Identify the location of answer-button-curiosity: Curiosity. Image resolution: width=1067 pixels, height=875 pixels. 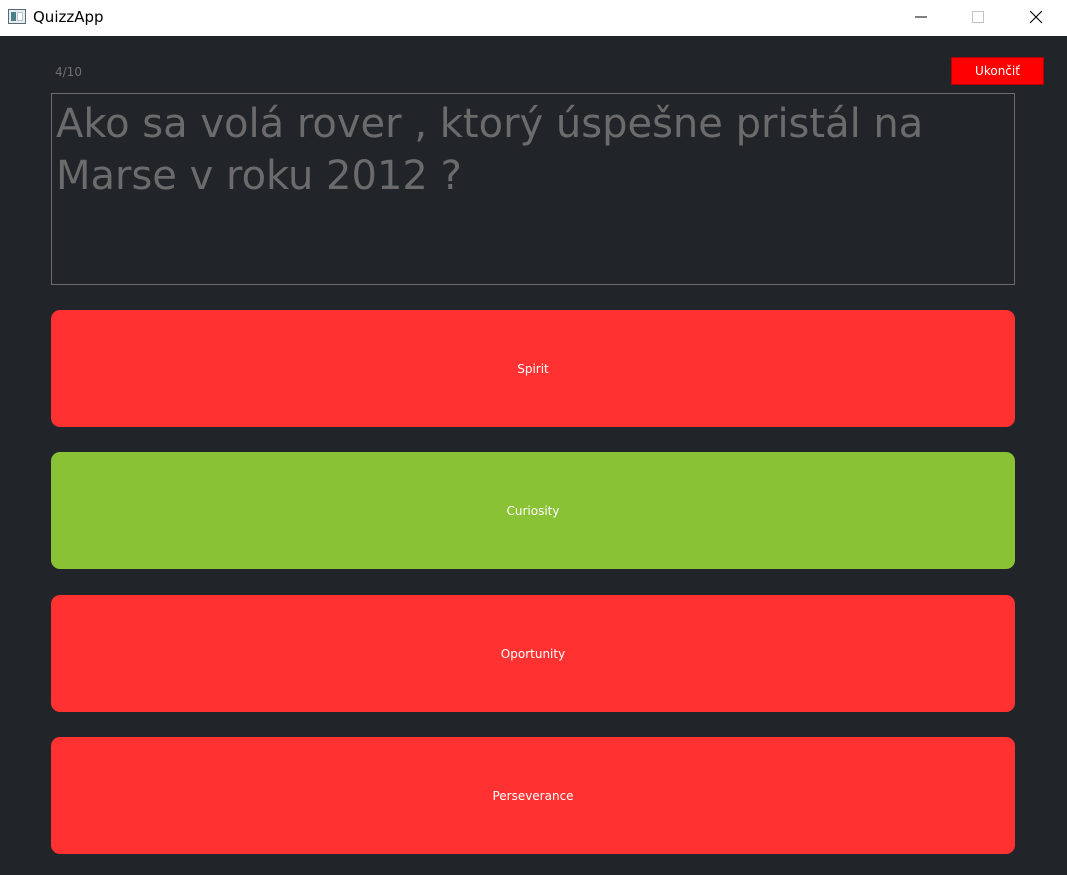
(533, 510).